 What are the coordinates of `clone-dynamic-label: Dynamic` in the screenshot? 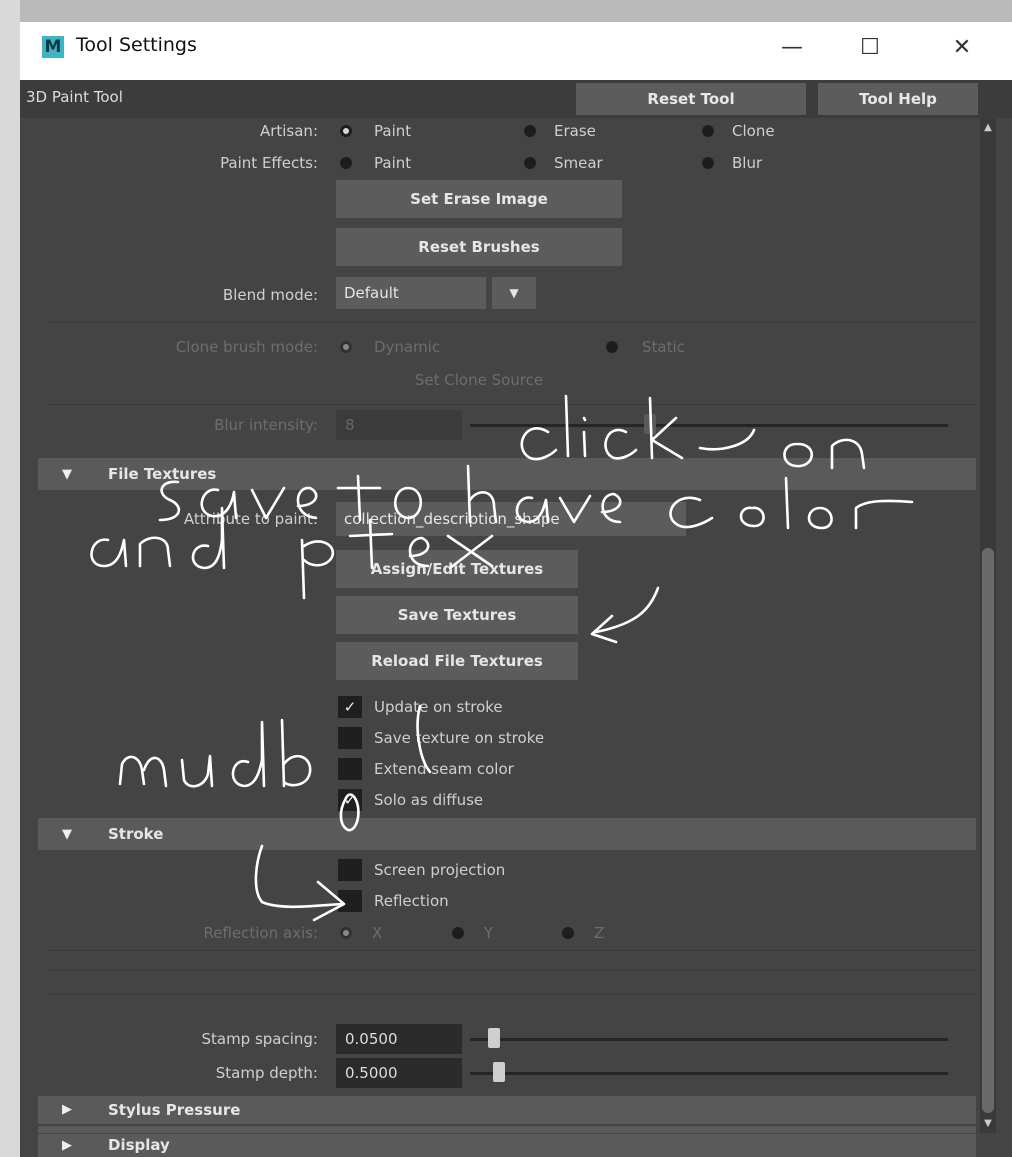 It's located at (407, 347).